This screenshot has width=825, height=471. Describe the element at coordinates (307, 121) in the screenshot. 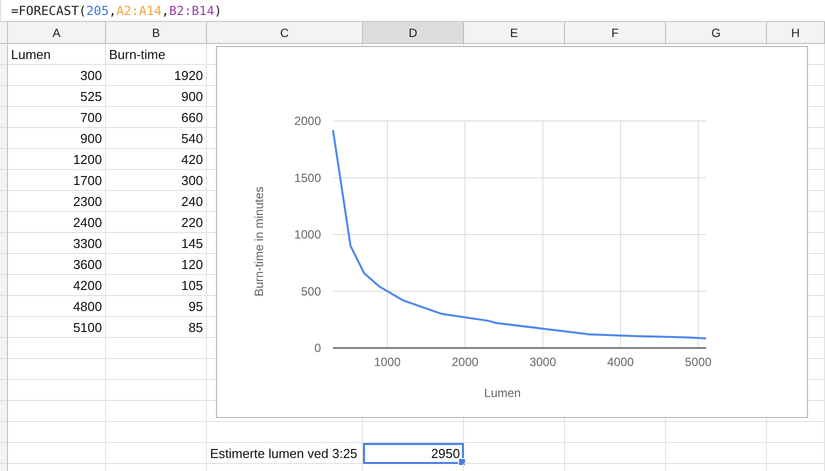

I see `y-tick-label: 2000` at that location.